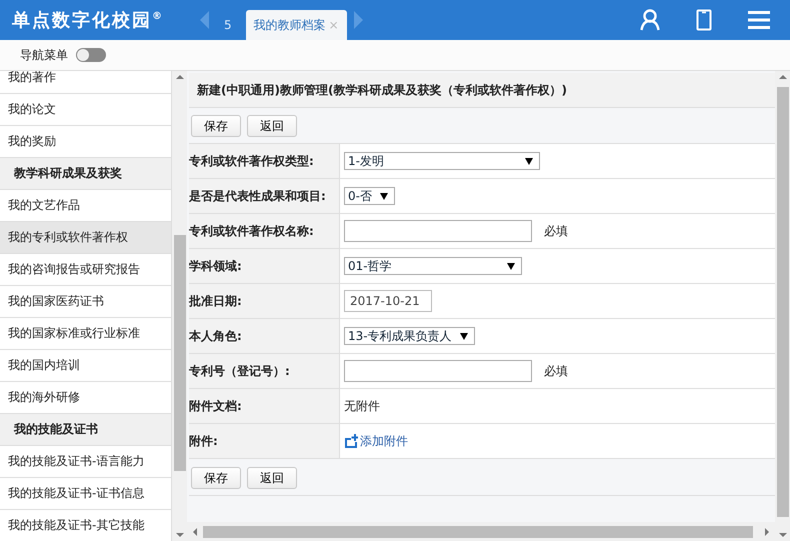 The width and height of the screenshot is (790, 541). What do you see at coordinates (44, 55) in the screenshot?
I see `nav-menu-label: 导航菜单` at bounding box center [44, 55].